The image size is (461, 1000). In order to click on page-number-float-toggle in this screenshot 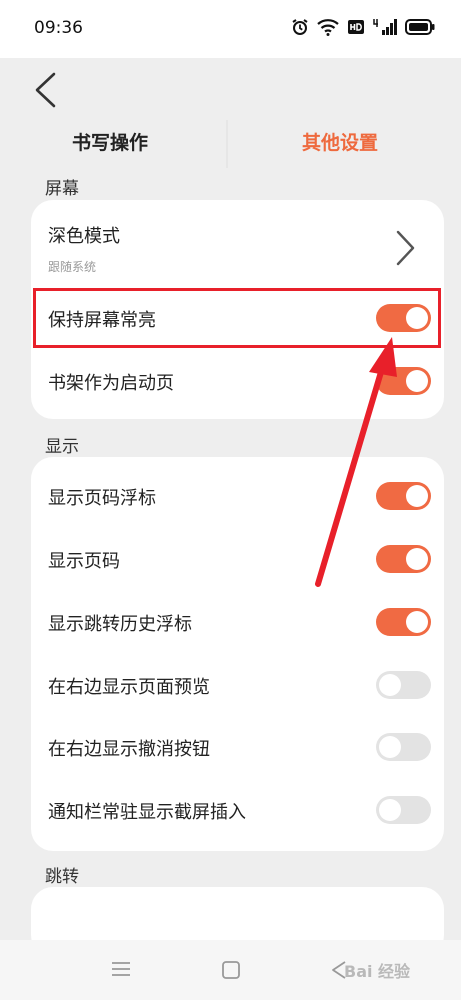, I will do `click(403, 496)`.